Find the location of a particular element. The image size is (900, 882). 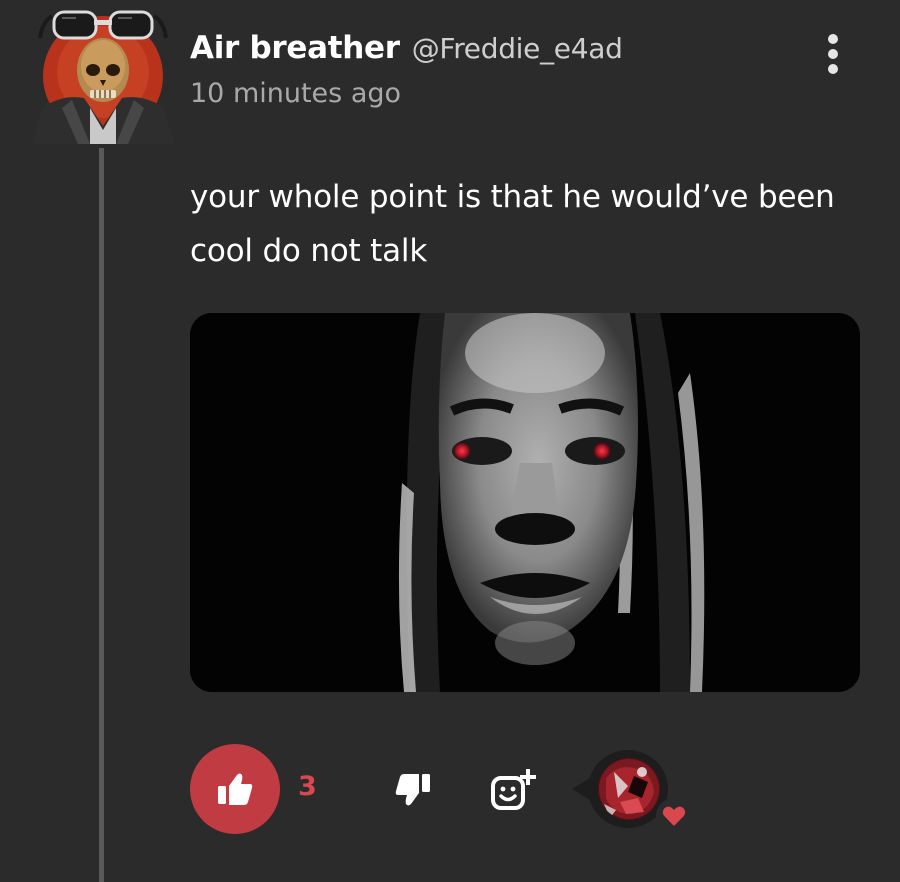

skull-avatar-icon is located at coordinates (103, 77).